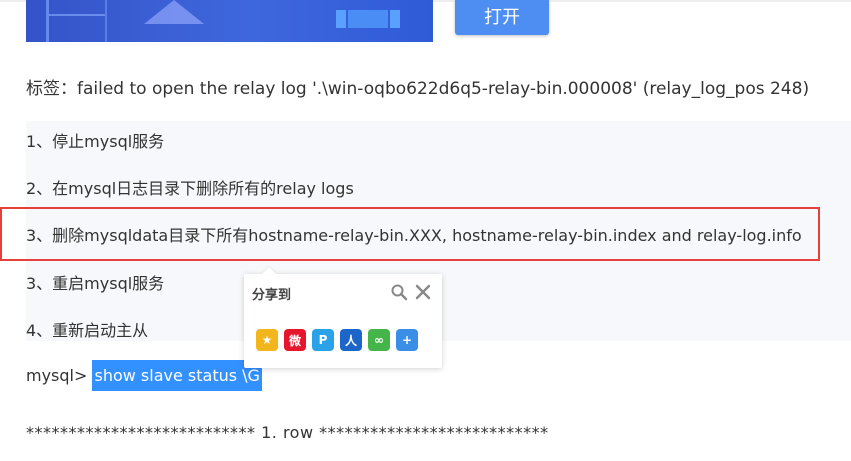 Image resolution: width=851 pixels, height=461 pixels. Describe the element at coordinates (177, 375) in the screenshot. I see `selected-command-text: show slave status \G` at that location.